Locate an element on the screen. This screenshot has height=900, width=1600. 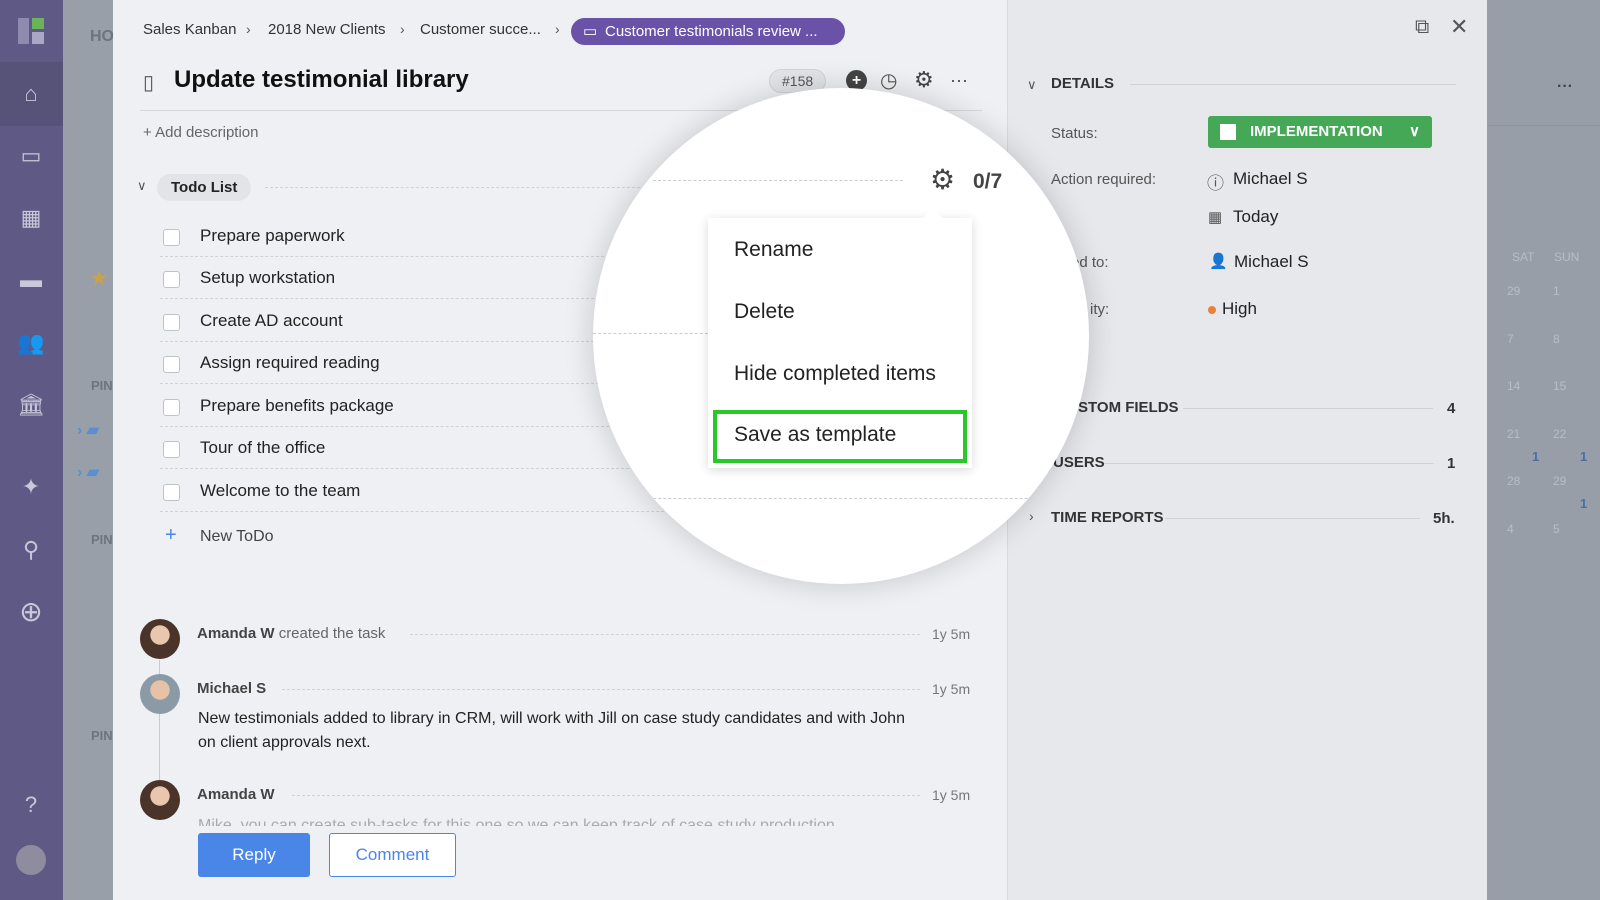
alert-circle-icon: ⓘ is located at coordinates (1215, 183).